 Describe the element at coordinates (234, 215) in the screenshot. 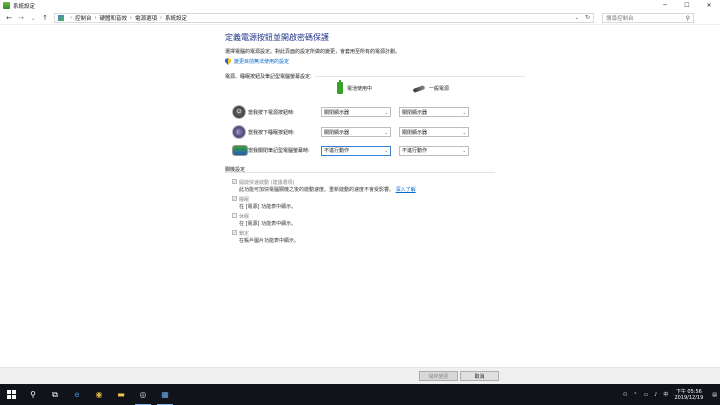

I see `hibernate-checkbox` at that location.